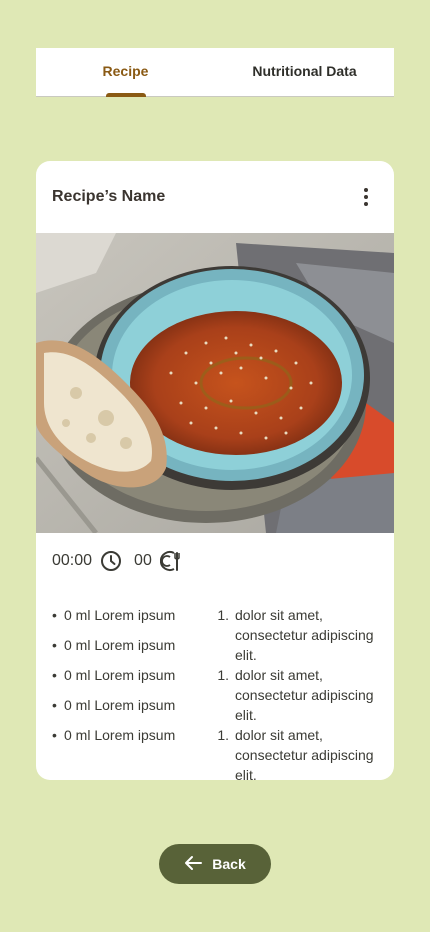 The width and height of the screenshot is (430, 932). I want to click on more-options-button, so click(366, 197).